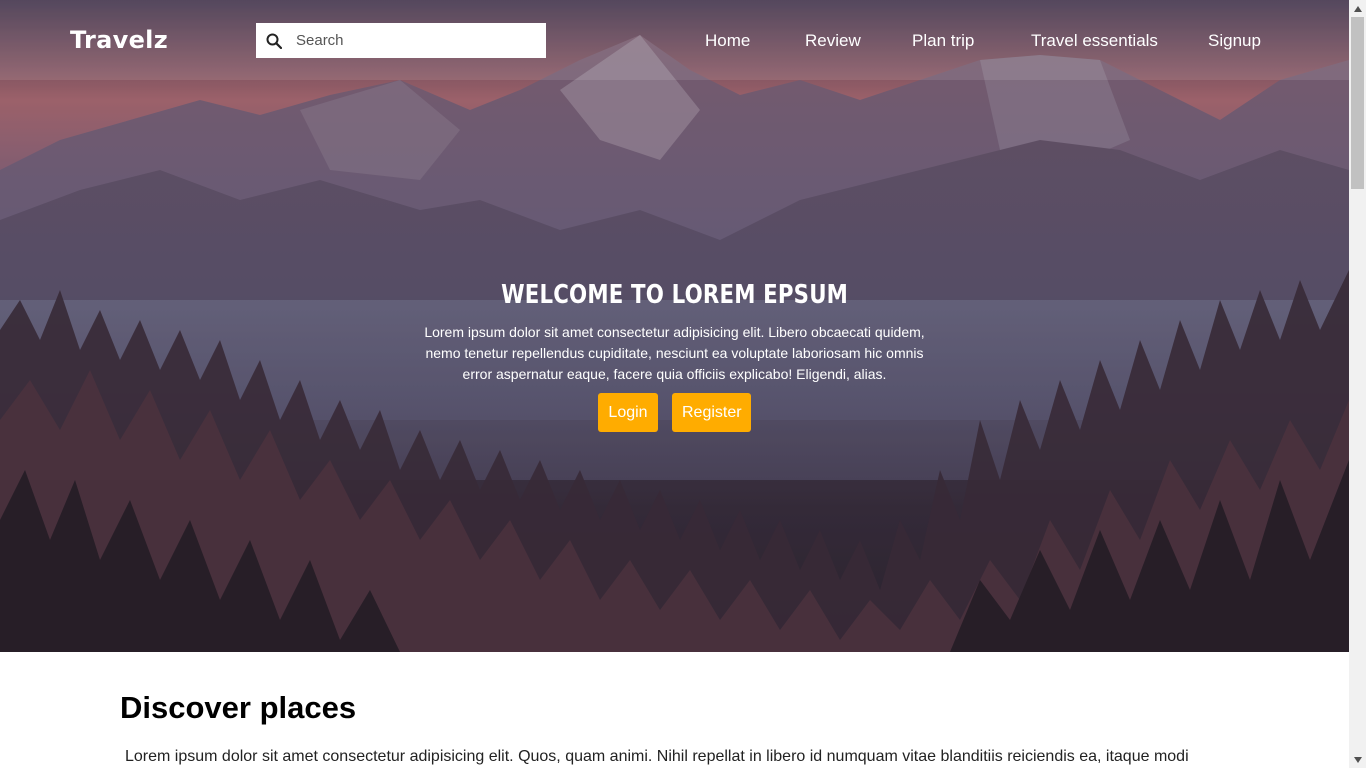 Image resolution: width=1366 pixels, height=768 pixels. What do you see at coordinates (833, 41) in the screenshot?
I see `nav-link-review: Review` at bounding box center [833, 41].